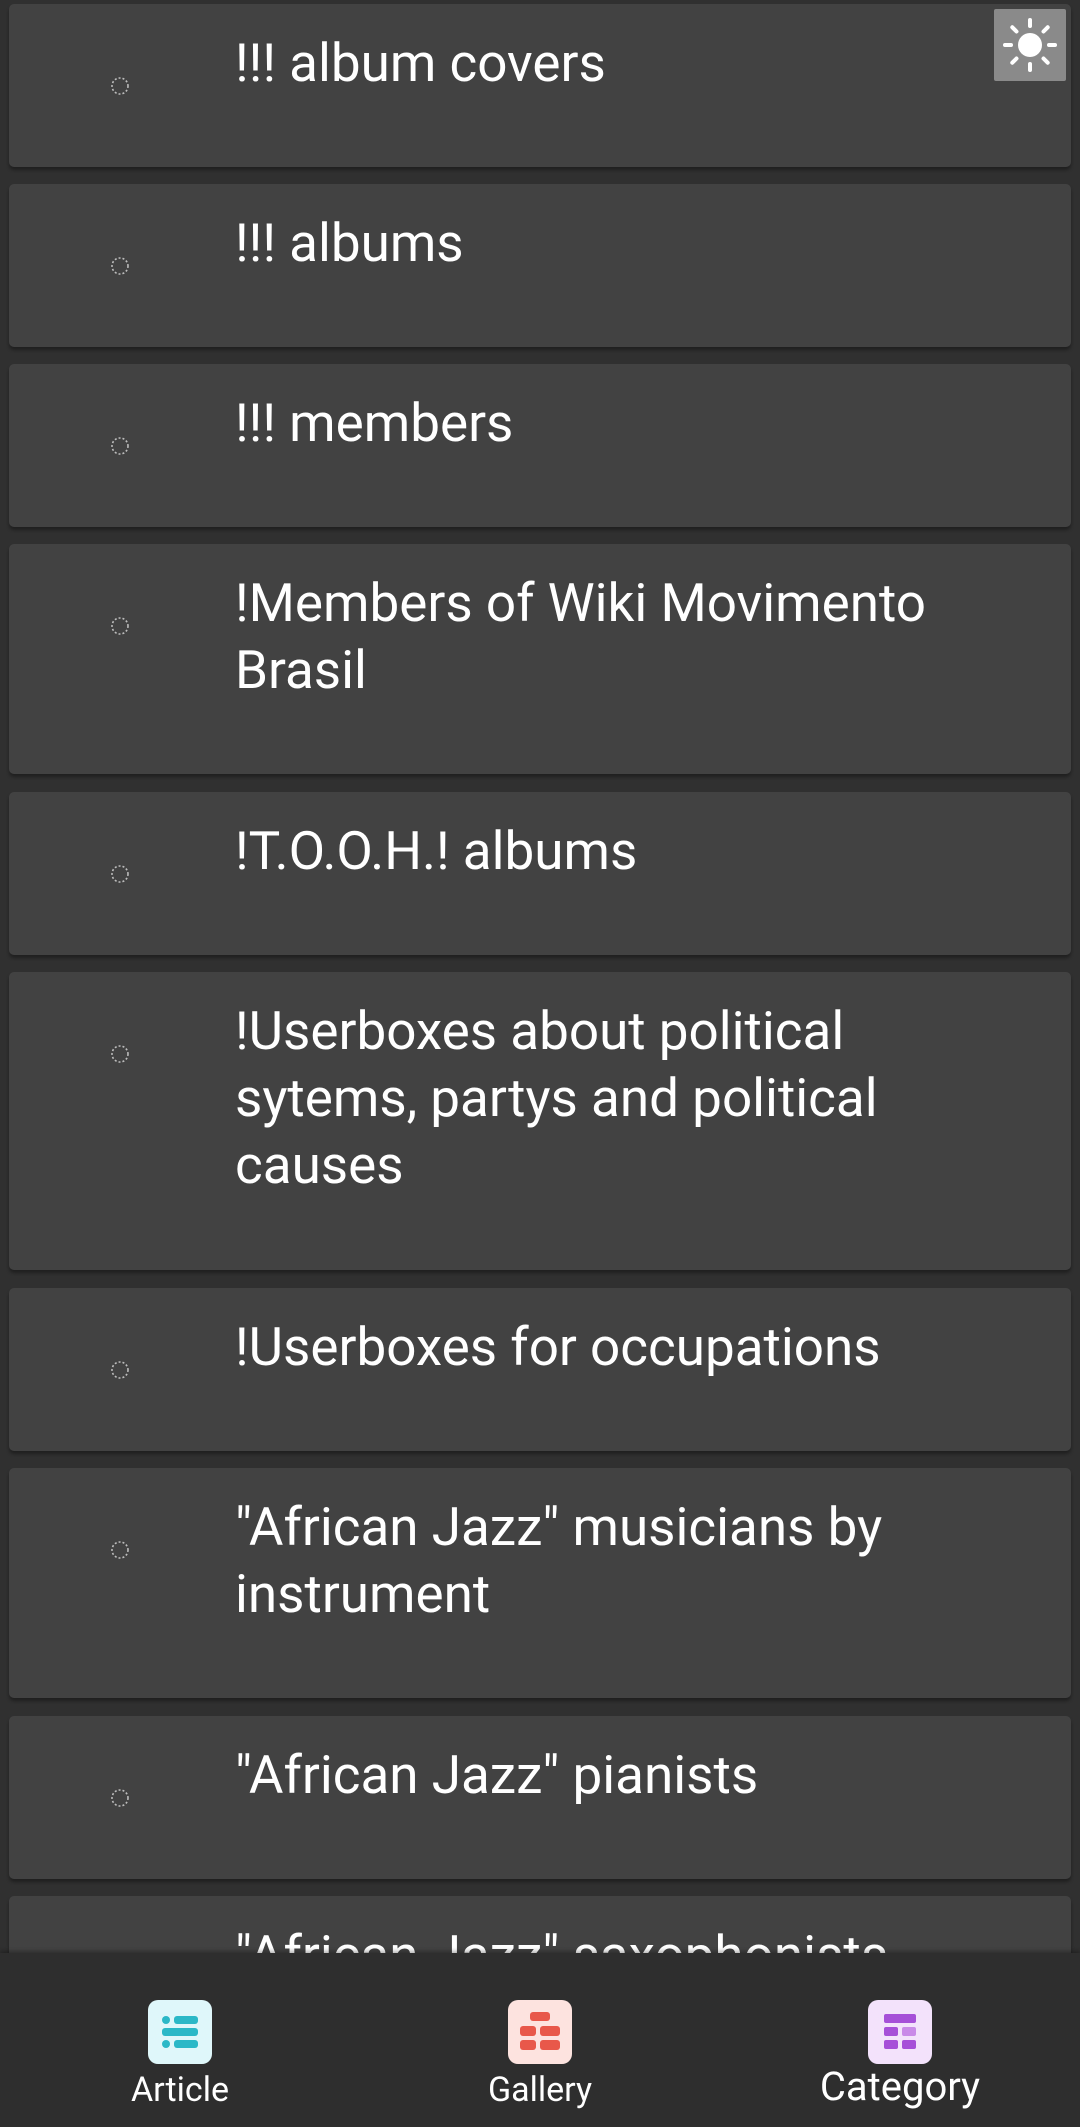  I want to click on list-item-title: !!! albums, so click(349, 243).